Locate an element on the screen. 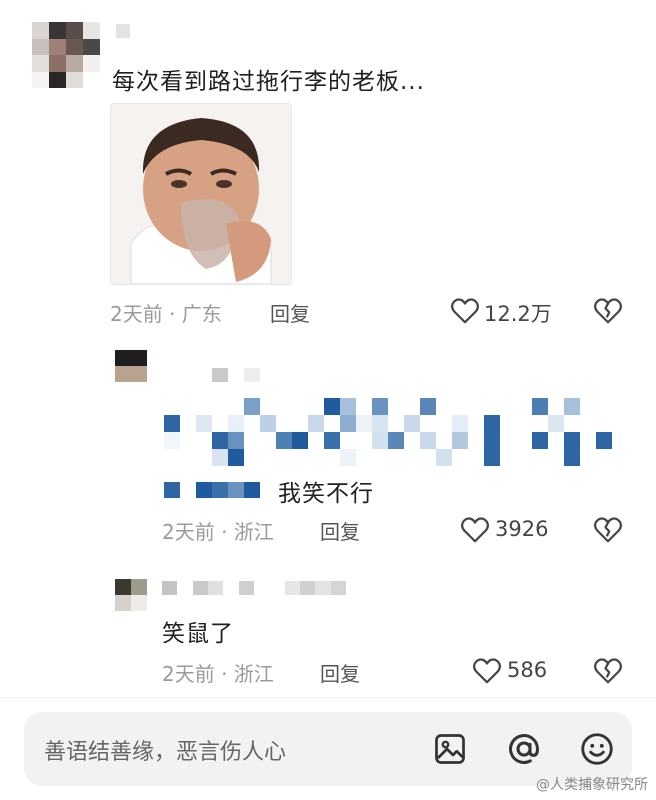 The width and height of the screenshot is (656, 800). comment-input-placeholder: 善语结善缘，恶言伤人心 is located at coordinates (165, 750).